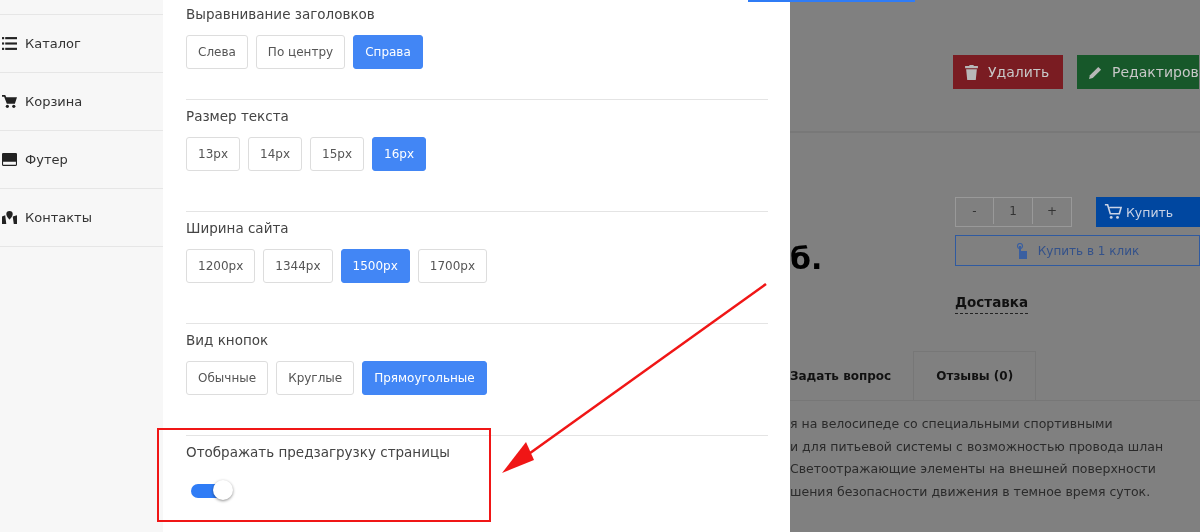 The width and height of the screenshot is (1200, 532). I want to click on option-button: 1200px, so click(221, 266).